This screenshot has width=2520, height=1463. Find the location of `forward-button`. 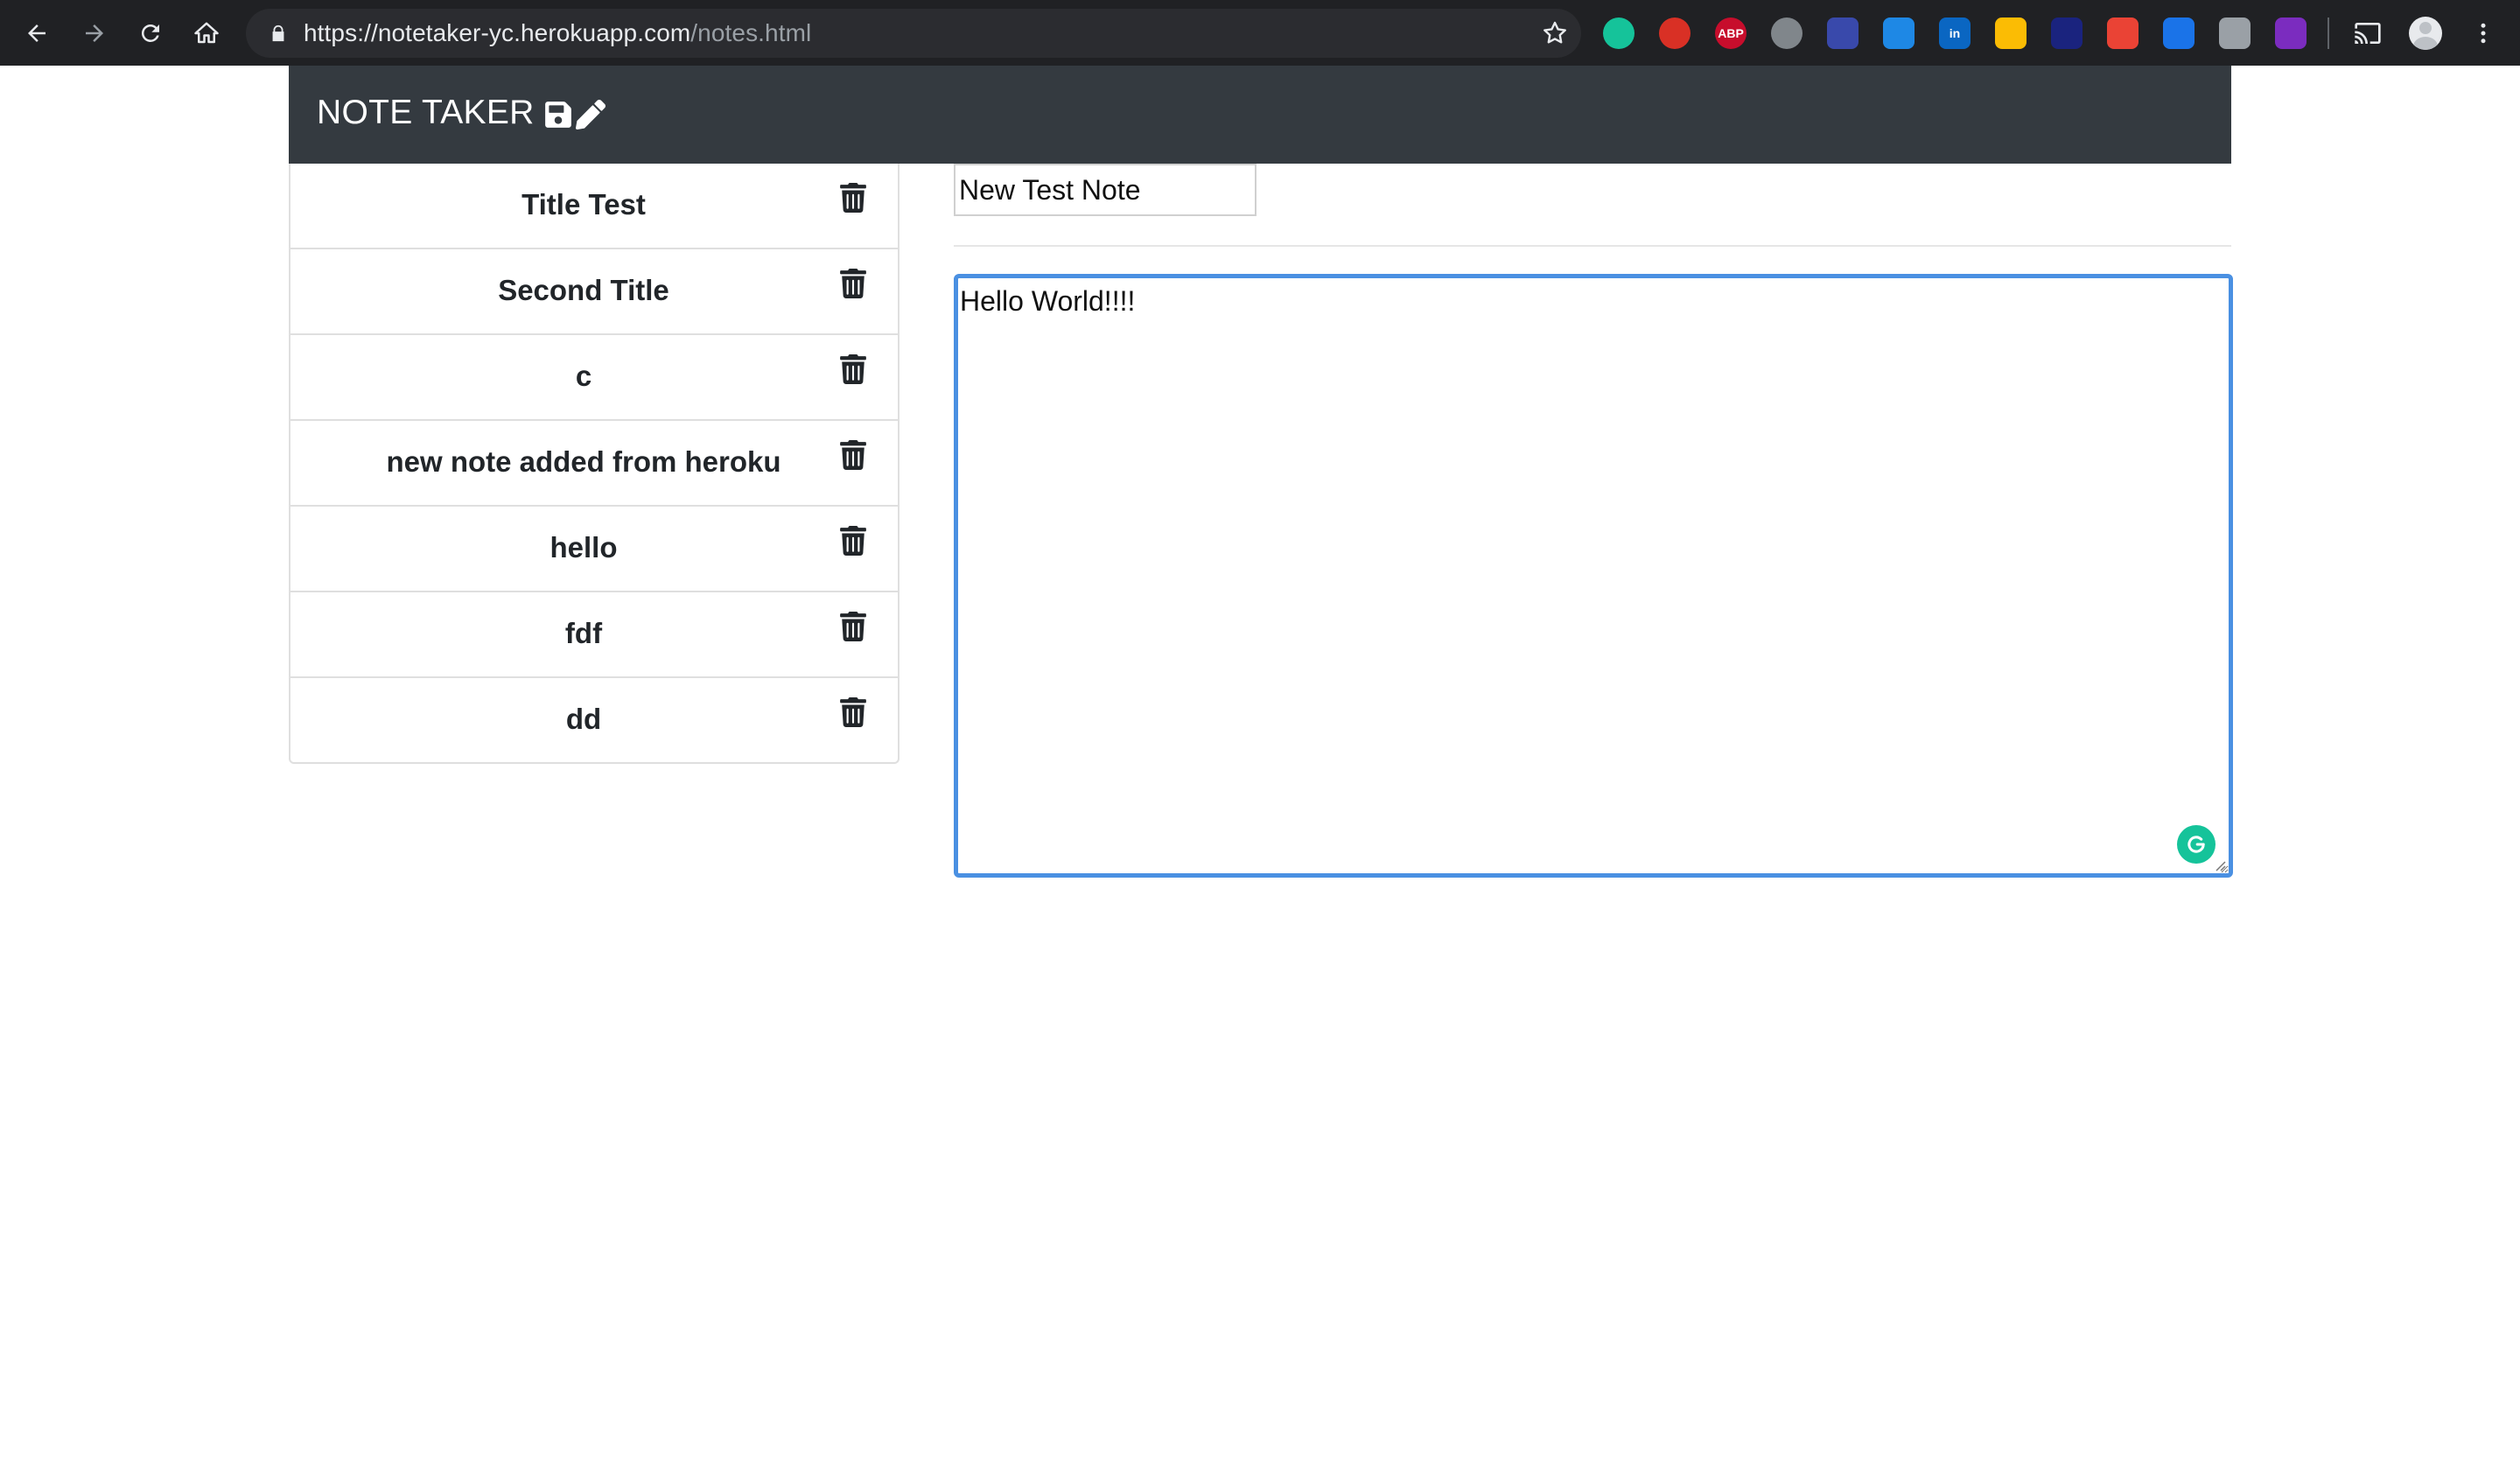

forward-button is located at coordinates (94, 33).